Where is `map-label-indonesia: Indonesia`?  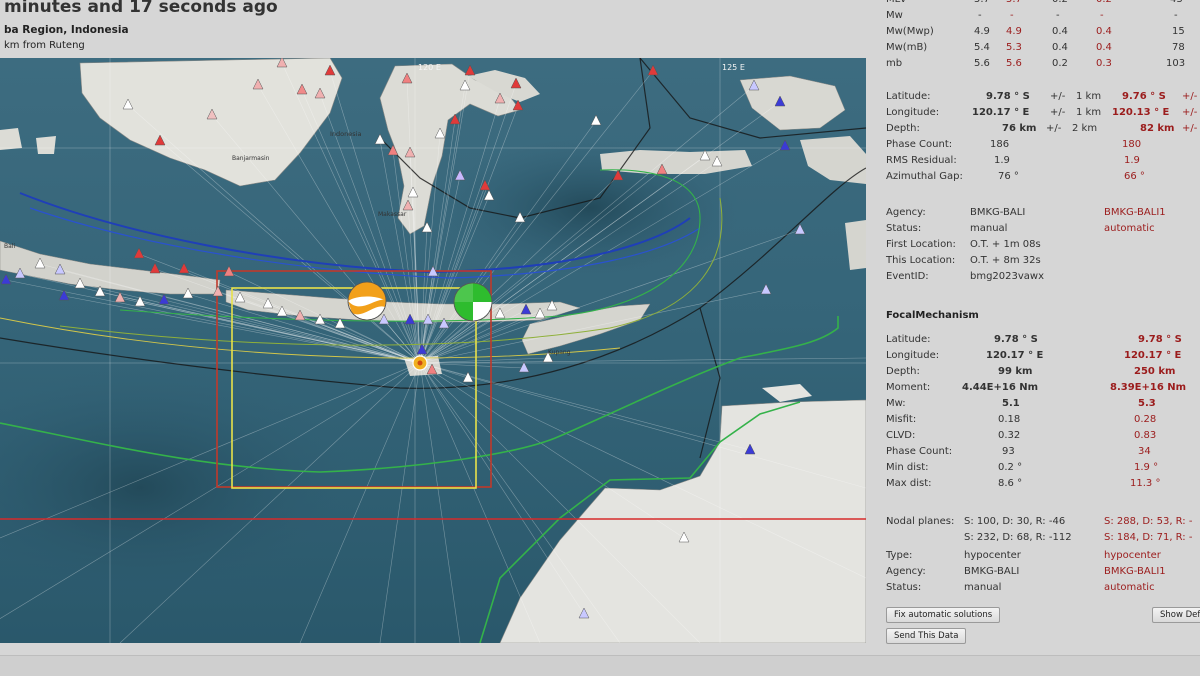
map-label-indonesia: Indonesia is located at coordinates (345, 134).